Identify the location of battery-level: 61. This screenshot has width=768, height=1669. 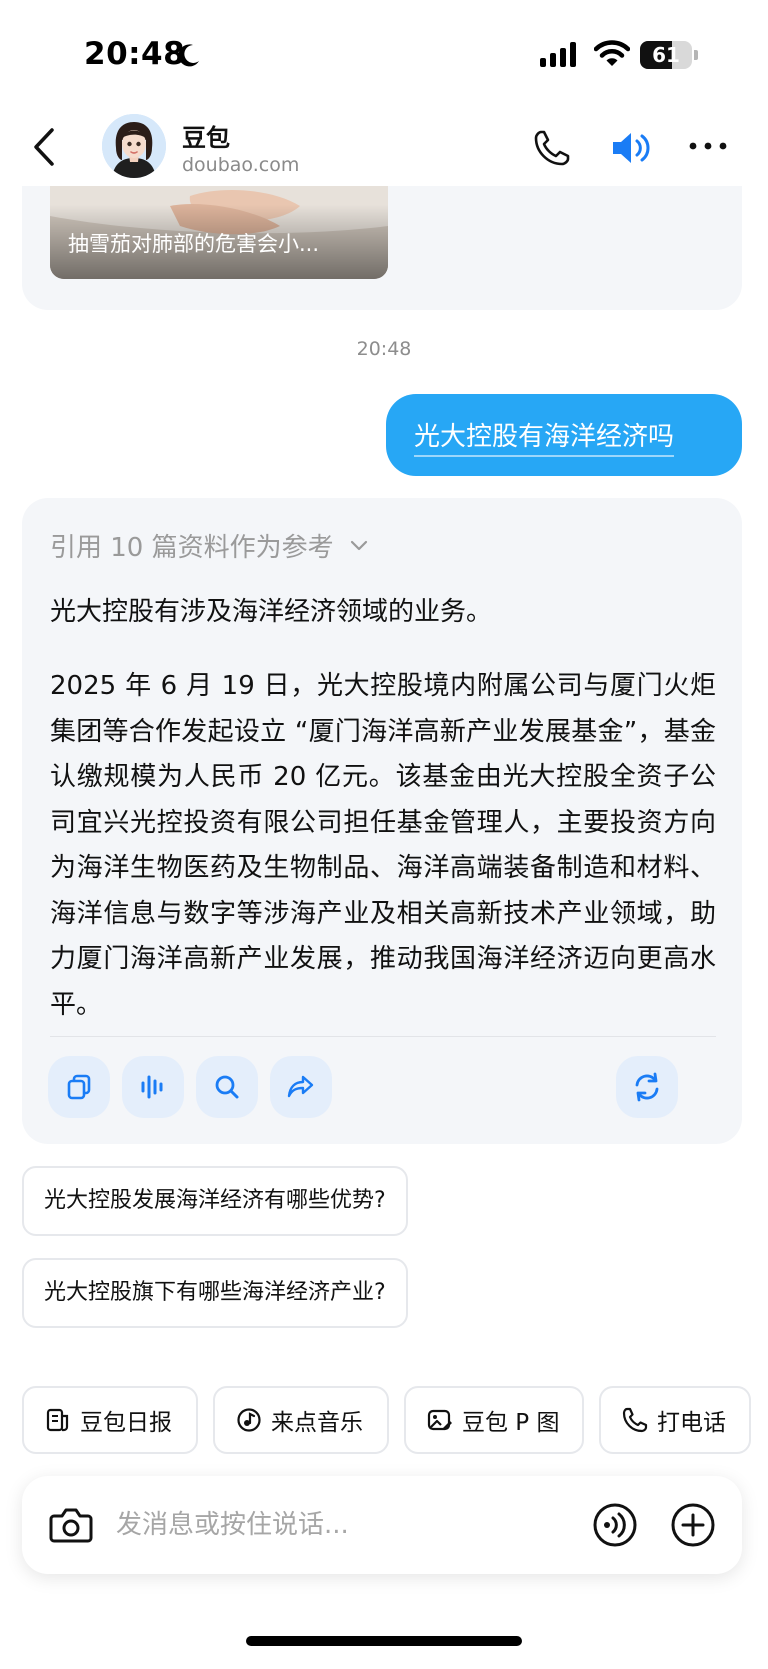
(666, 55).